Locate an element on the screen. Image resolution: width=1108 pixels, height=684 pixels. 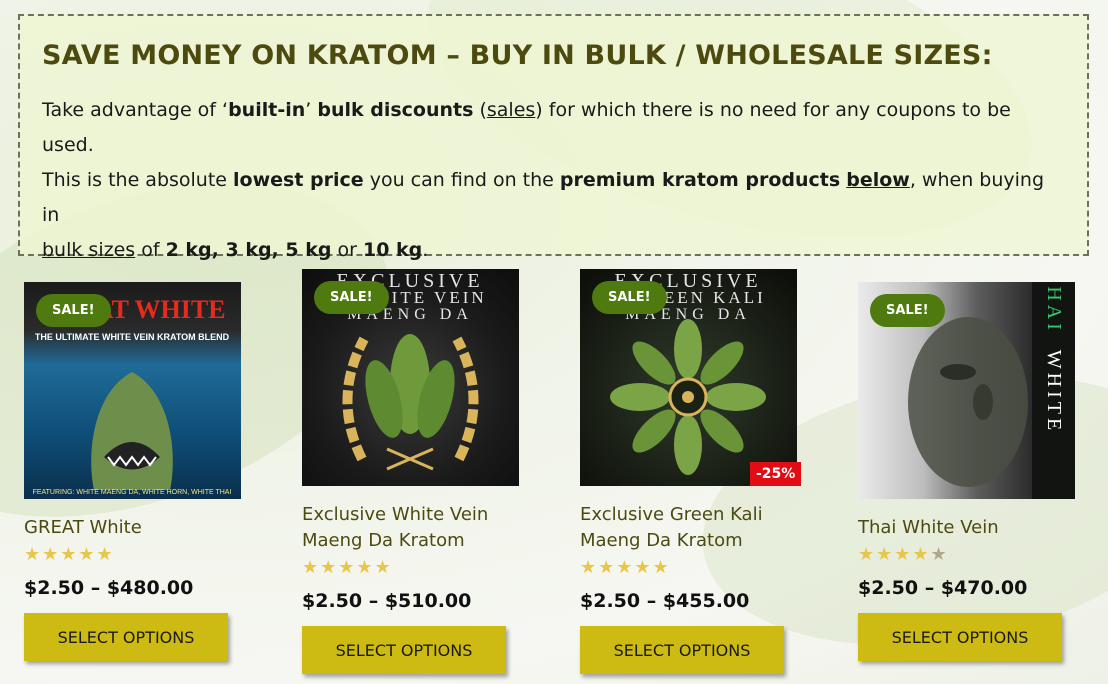
product-title: Thai White Vein is located at coordinates (928, 528).